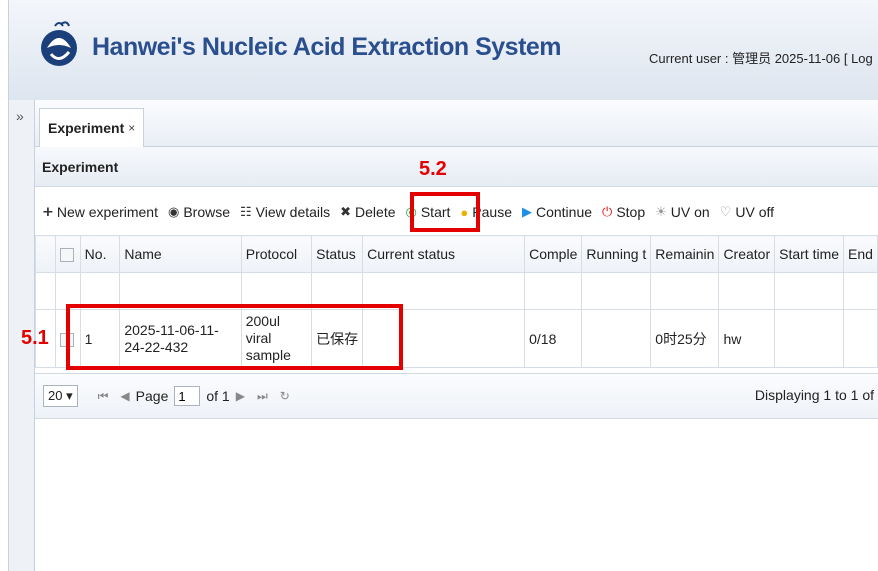 Image resolution: width=878 pixels, height=571 pixels. What do you see at coordinates (59, 43) in the screenshot?
I see `app-logo` at bounding box center [59, 43].